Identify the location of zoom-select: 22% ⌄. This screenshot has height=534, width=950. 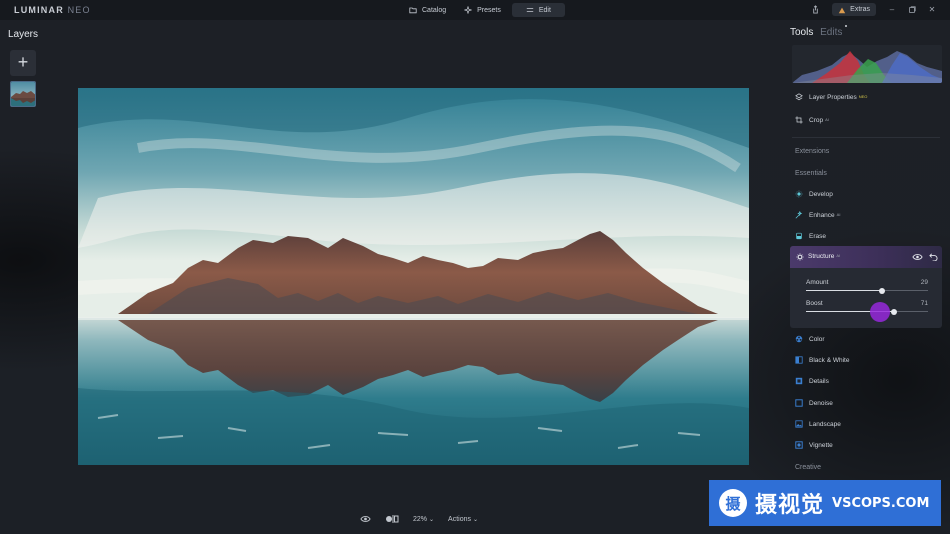
(423, 519).